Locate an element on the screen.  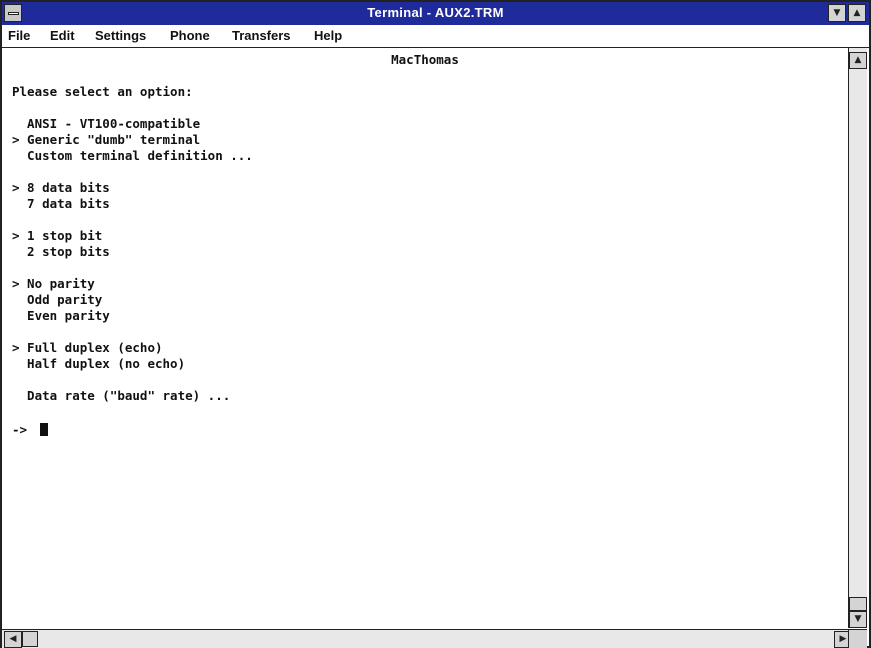
menu-file: File is located at coordinates (19, 35).